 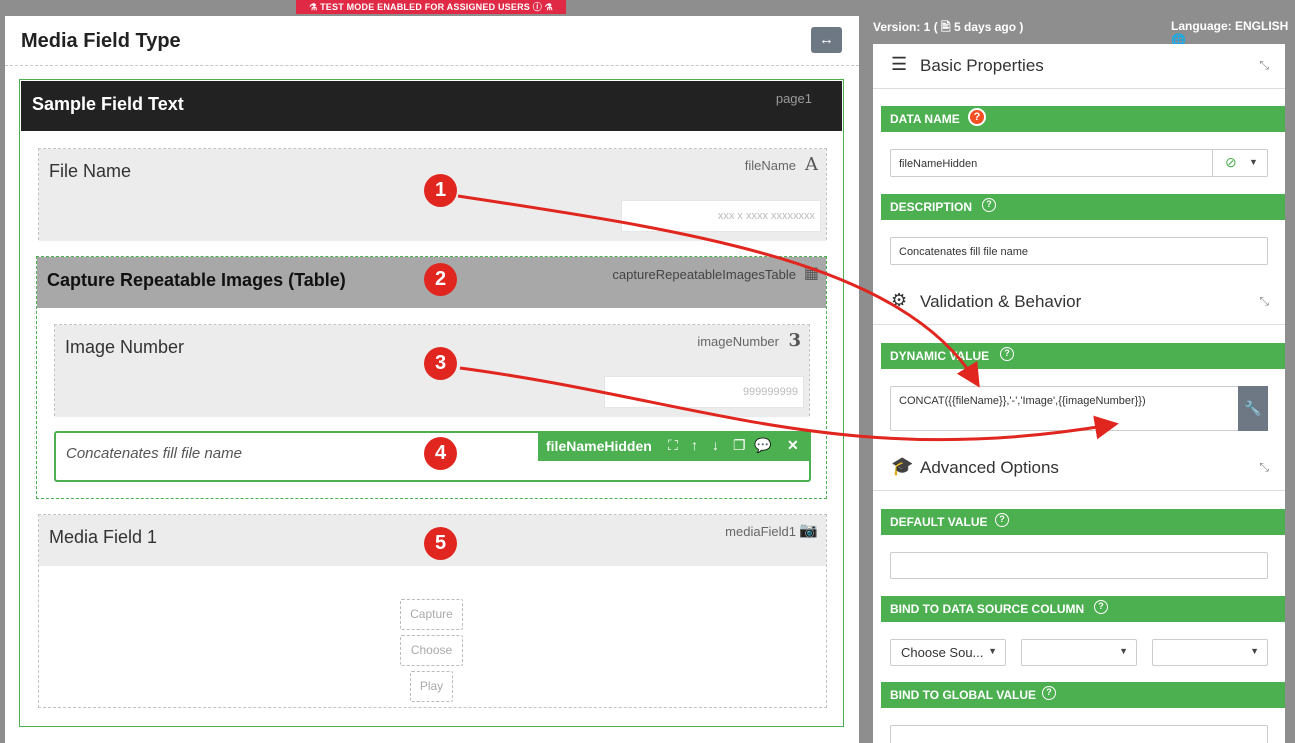 I want to click on arrow-1-to-dynamic-value, so click(x=718, y=291).